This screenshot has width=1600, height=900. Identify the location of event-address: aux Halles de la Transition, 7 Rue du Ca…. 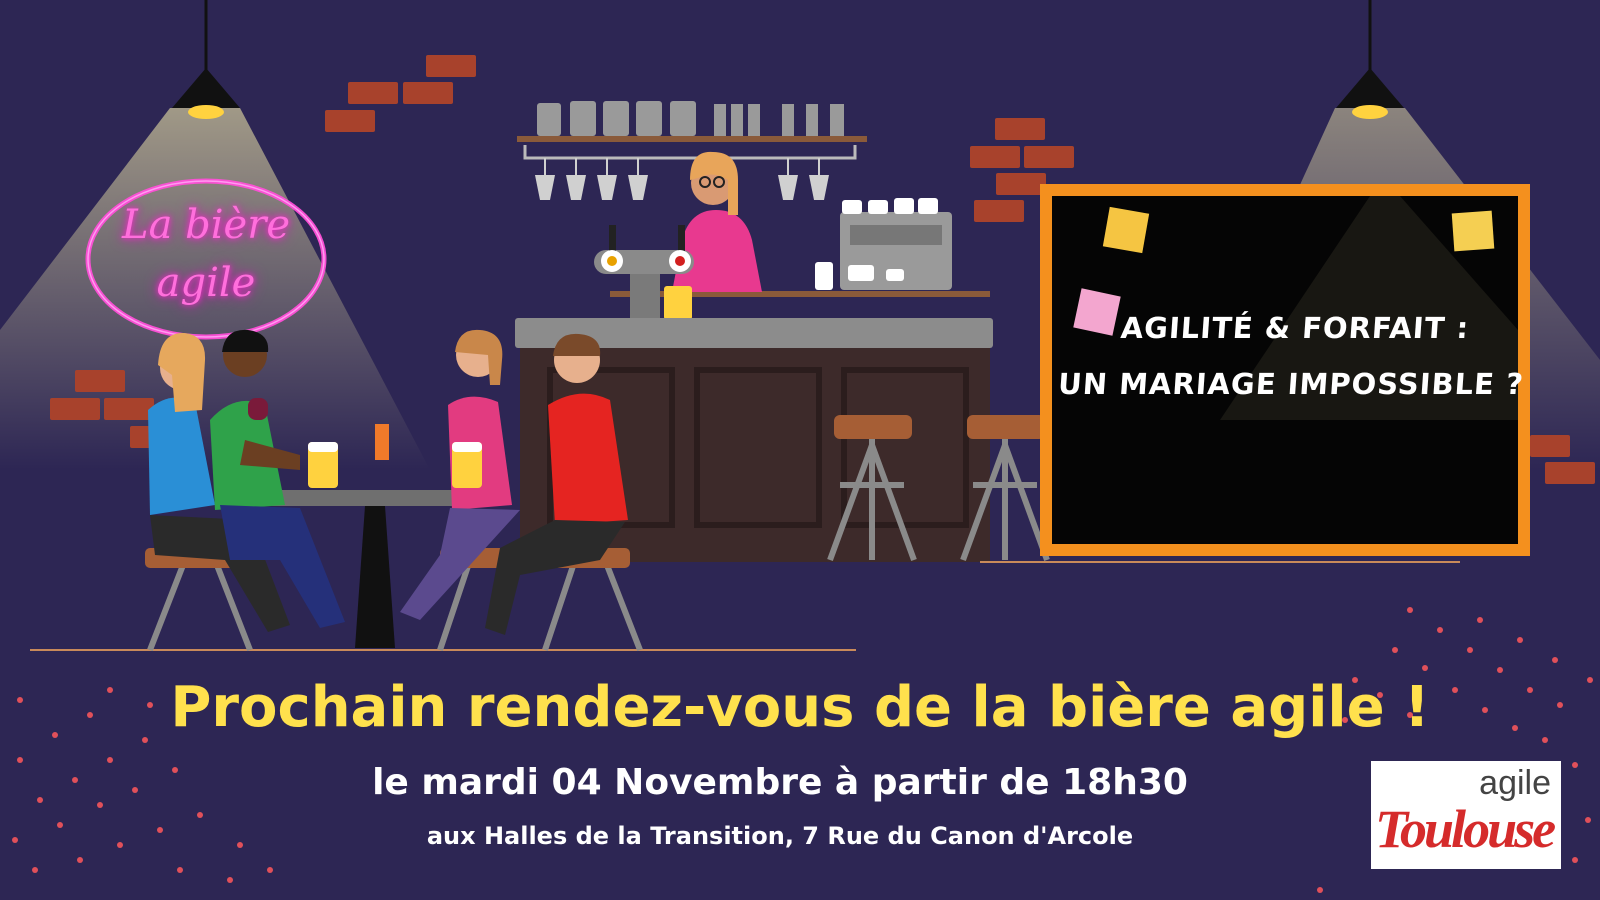
(780, 836).